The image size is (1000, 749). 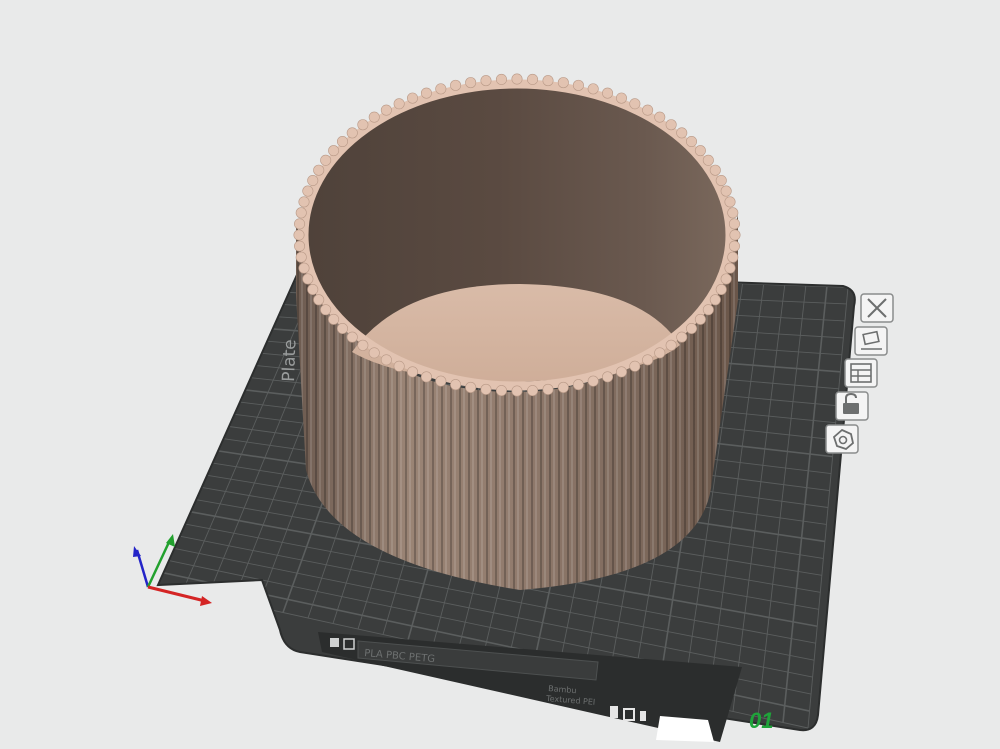 What do you see at coordinates (334, 642) in the screenshot?
I see `plate-grid-icon` at bounding box center [334, 642].